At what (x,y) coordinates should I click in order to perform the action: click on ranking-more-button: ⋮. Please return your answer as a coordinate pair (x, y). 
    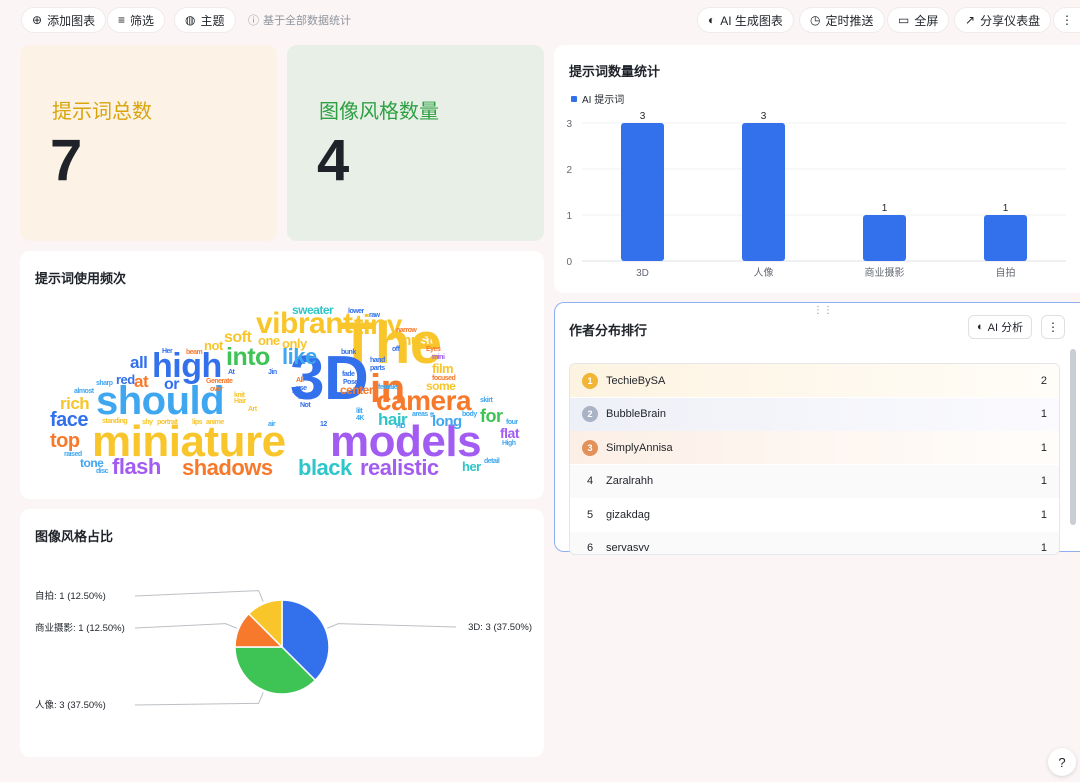
    Looking at the image, I should click on (1053, 327).